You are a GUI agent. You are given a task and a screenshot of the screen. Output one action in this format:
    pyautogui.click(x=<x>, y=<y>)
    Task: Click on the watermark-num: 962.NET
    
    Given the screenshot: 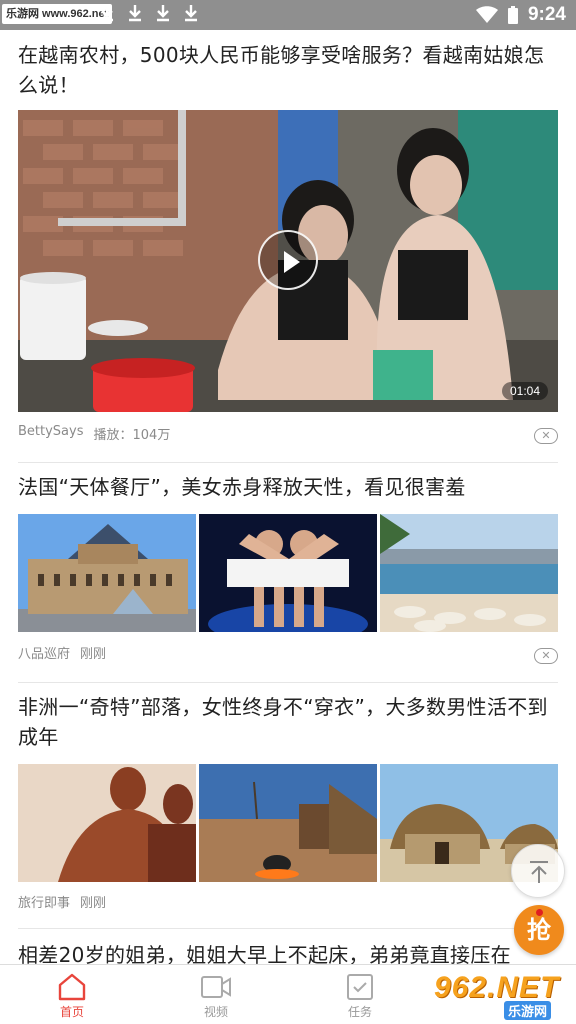 What is the action you would take?
    pyautogui.click(x=497, y=987)
    